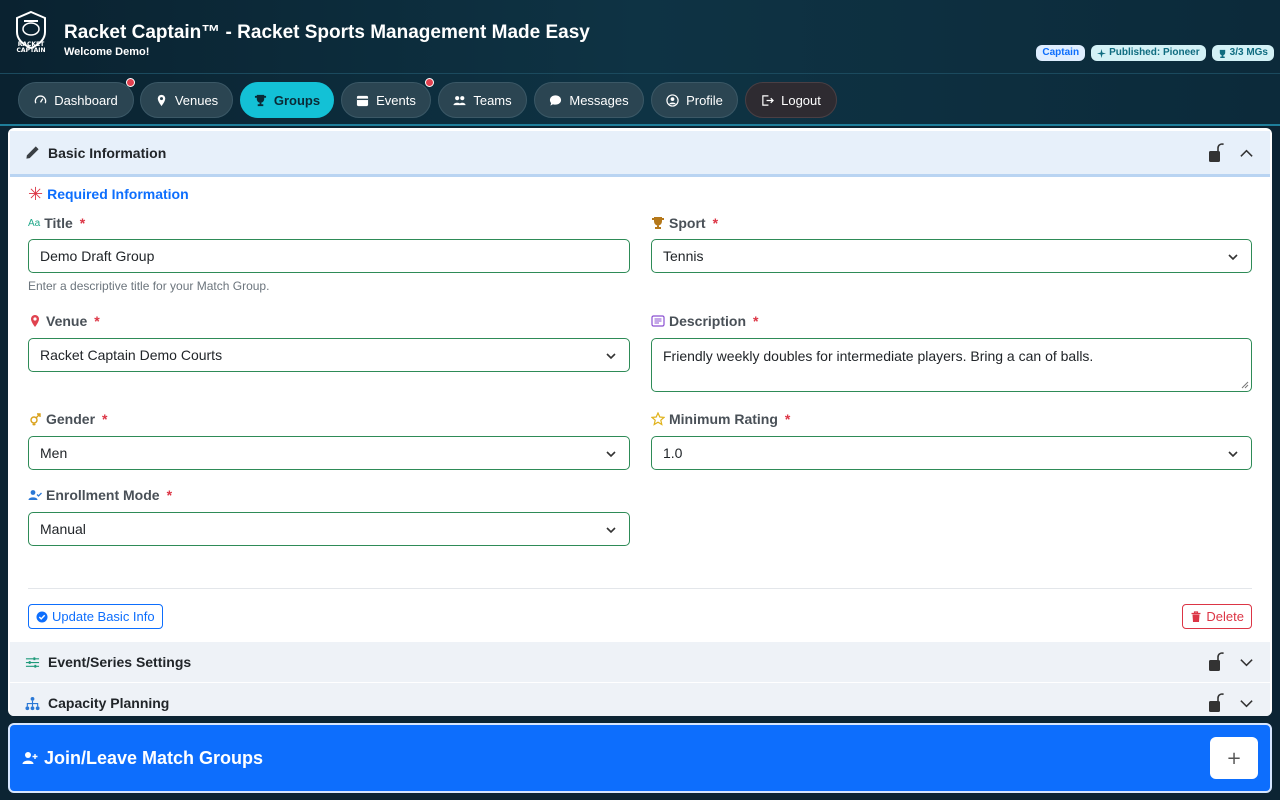 Image resolution: width=1280 pixels, height=800 pixels. Describe the element at coordinates (1242, 53) in the screenshot. I see `match-groups-badge: 3/3 MGs` at that location.